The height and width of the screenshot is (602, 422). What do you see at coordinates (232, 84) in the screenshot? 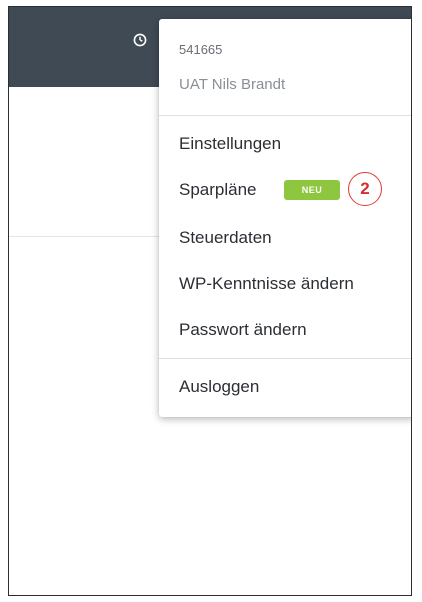
I see `account-name: UAT Nils Brandt` at bounding box center [232, 84].